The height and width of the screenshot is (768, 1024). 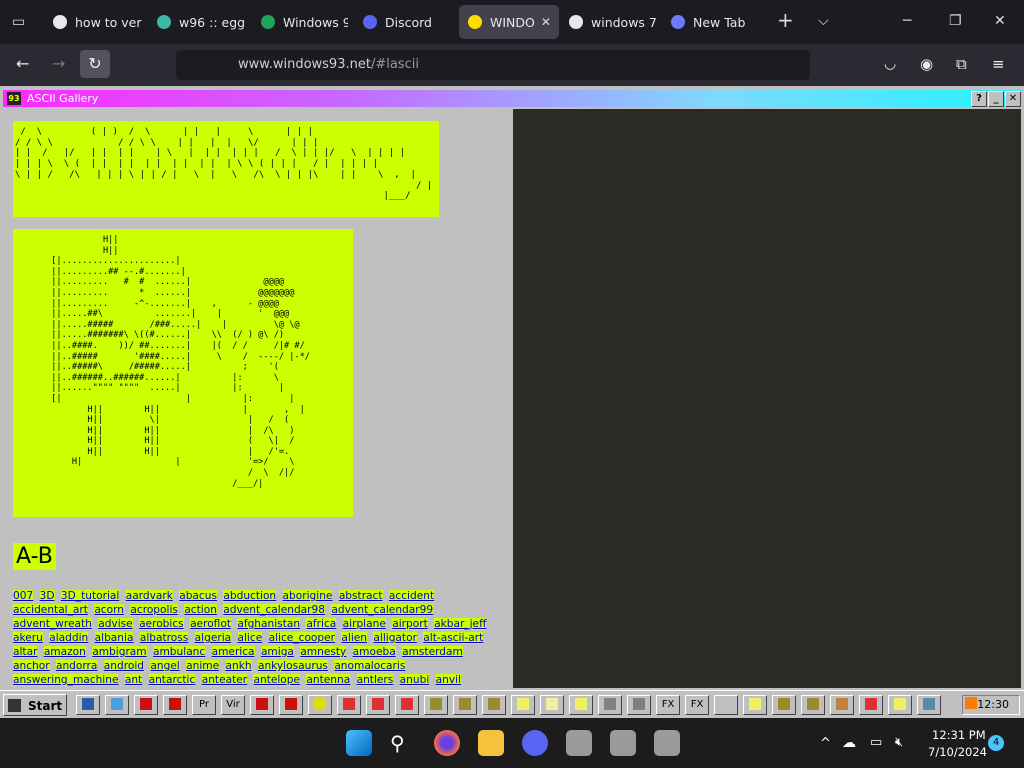 I want to click on gallery-link: ankylosaurus, so click(x=292, y=666).